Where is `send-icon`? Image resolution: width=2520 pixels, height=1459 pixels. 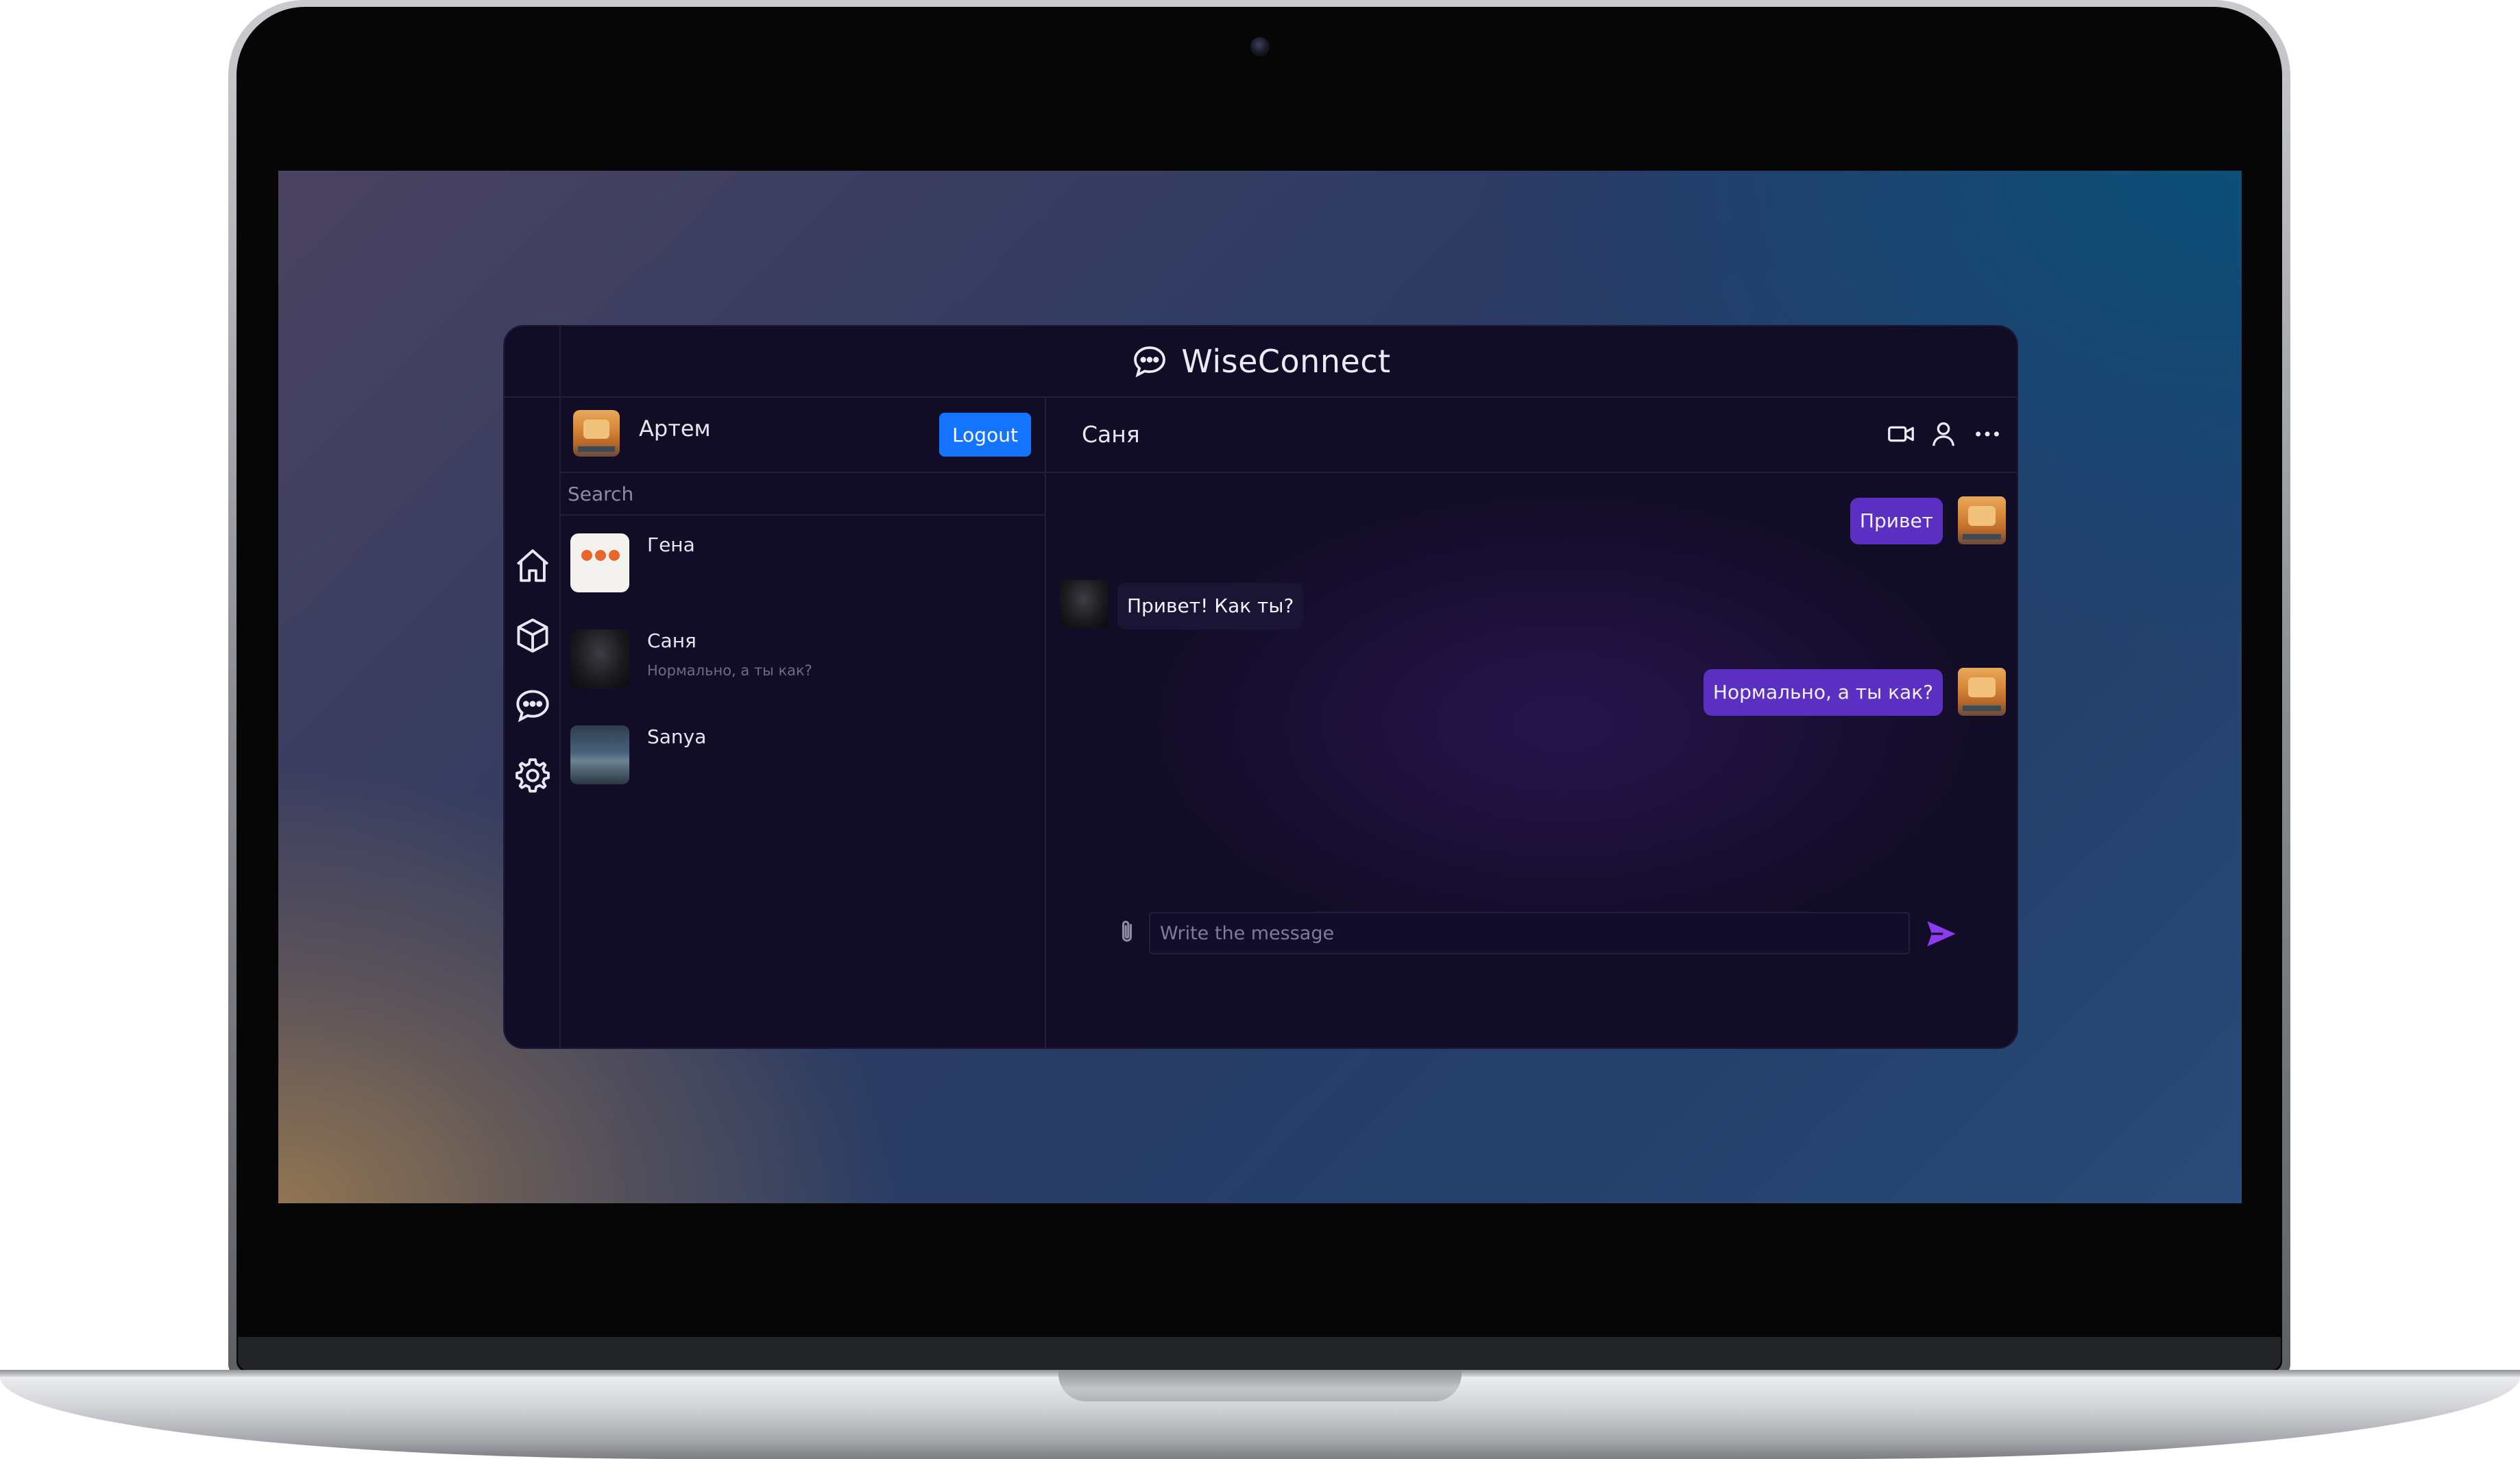 send-icon is located at coordinates (1942, 934).